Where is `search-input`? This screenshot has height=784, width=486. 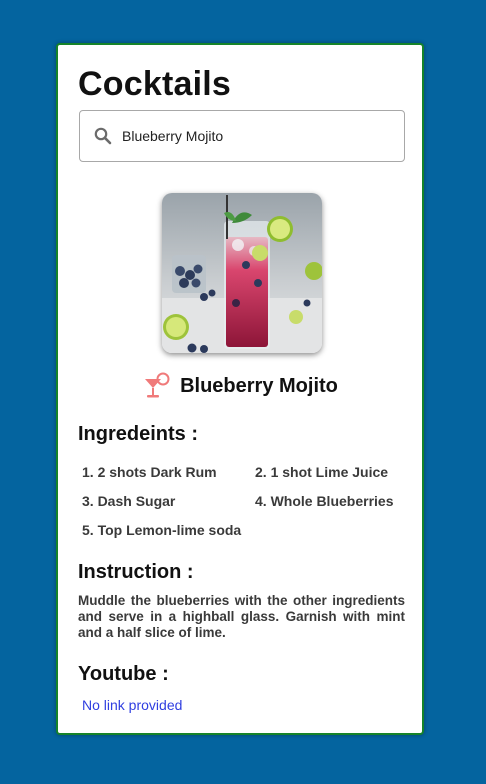
search-input is located at coordinates (252, 136).